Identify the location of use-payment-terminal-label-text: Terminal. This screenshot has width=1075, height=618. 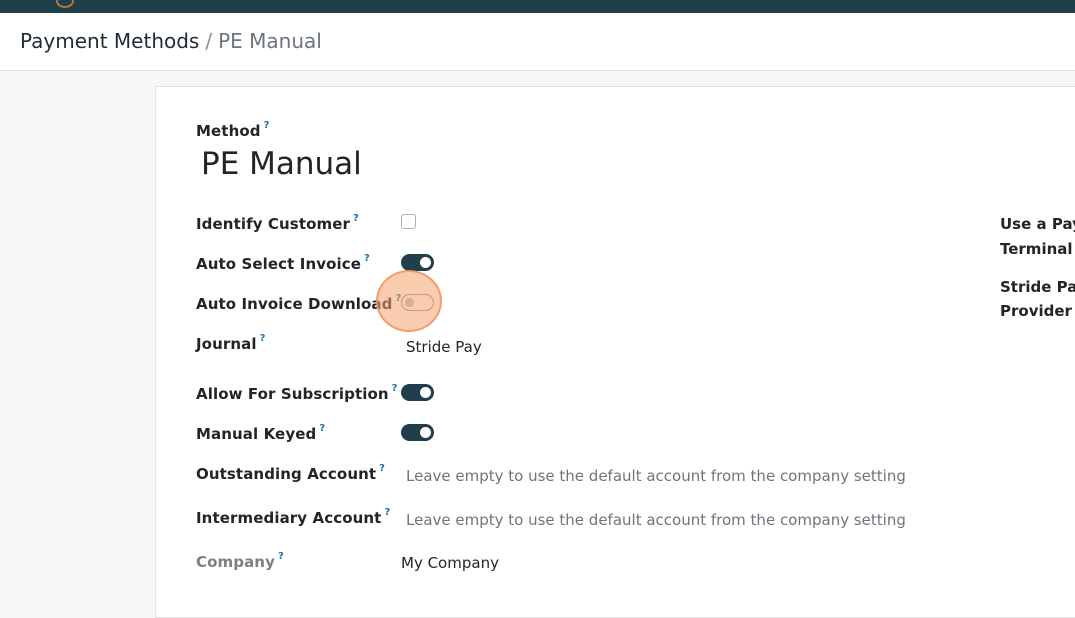
(1036, 249).